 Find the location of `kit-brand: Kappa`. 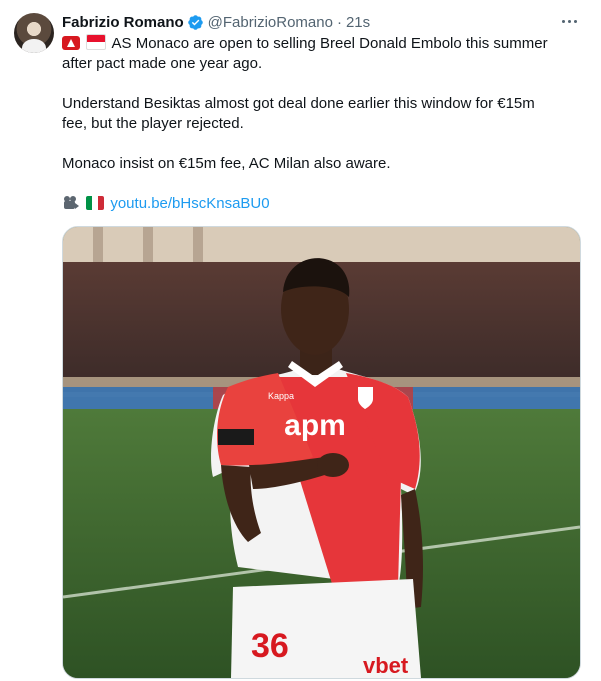

kit-brand: Kappa is located at coordinates (281, 396).